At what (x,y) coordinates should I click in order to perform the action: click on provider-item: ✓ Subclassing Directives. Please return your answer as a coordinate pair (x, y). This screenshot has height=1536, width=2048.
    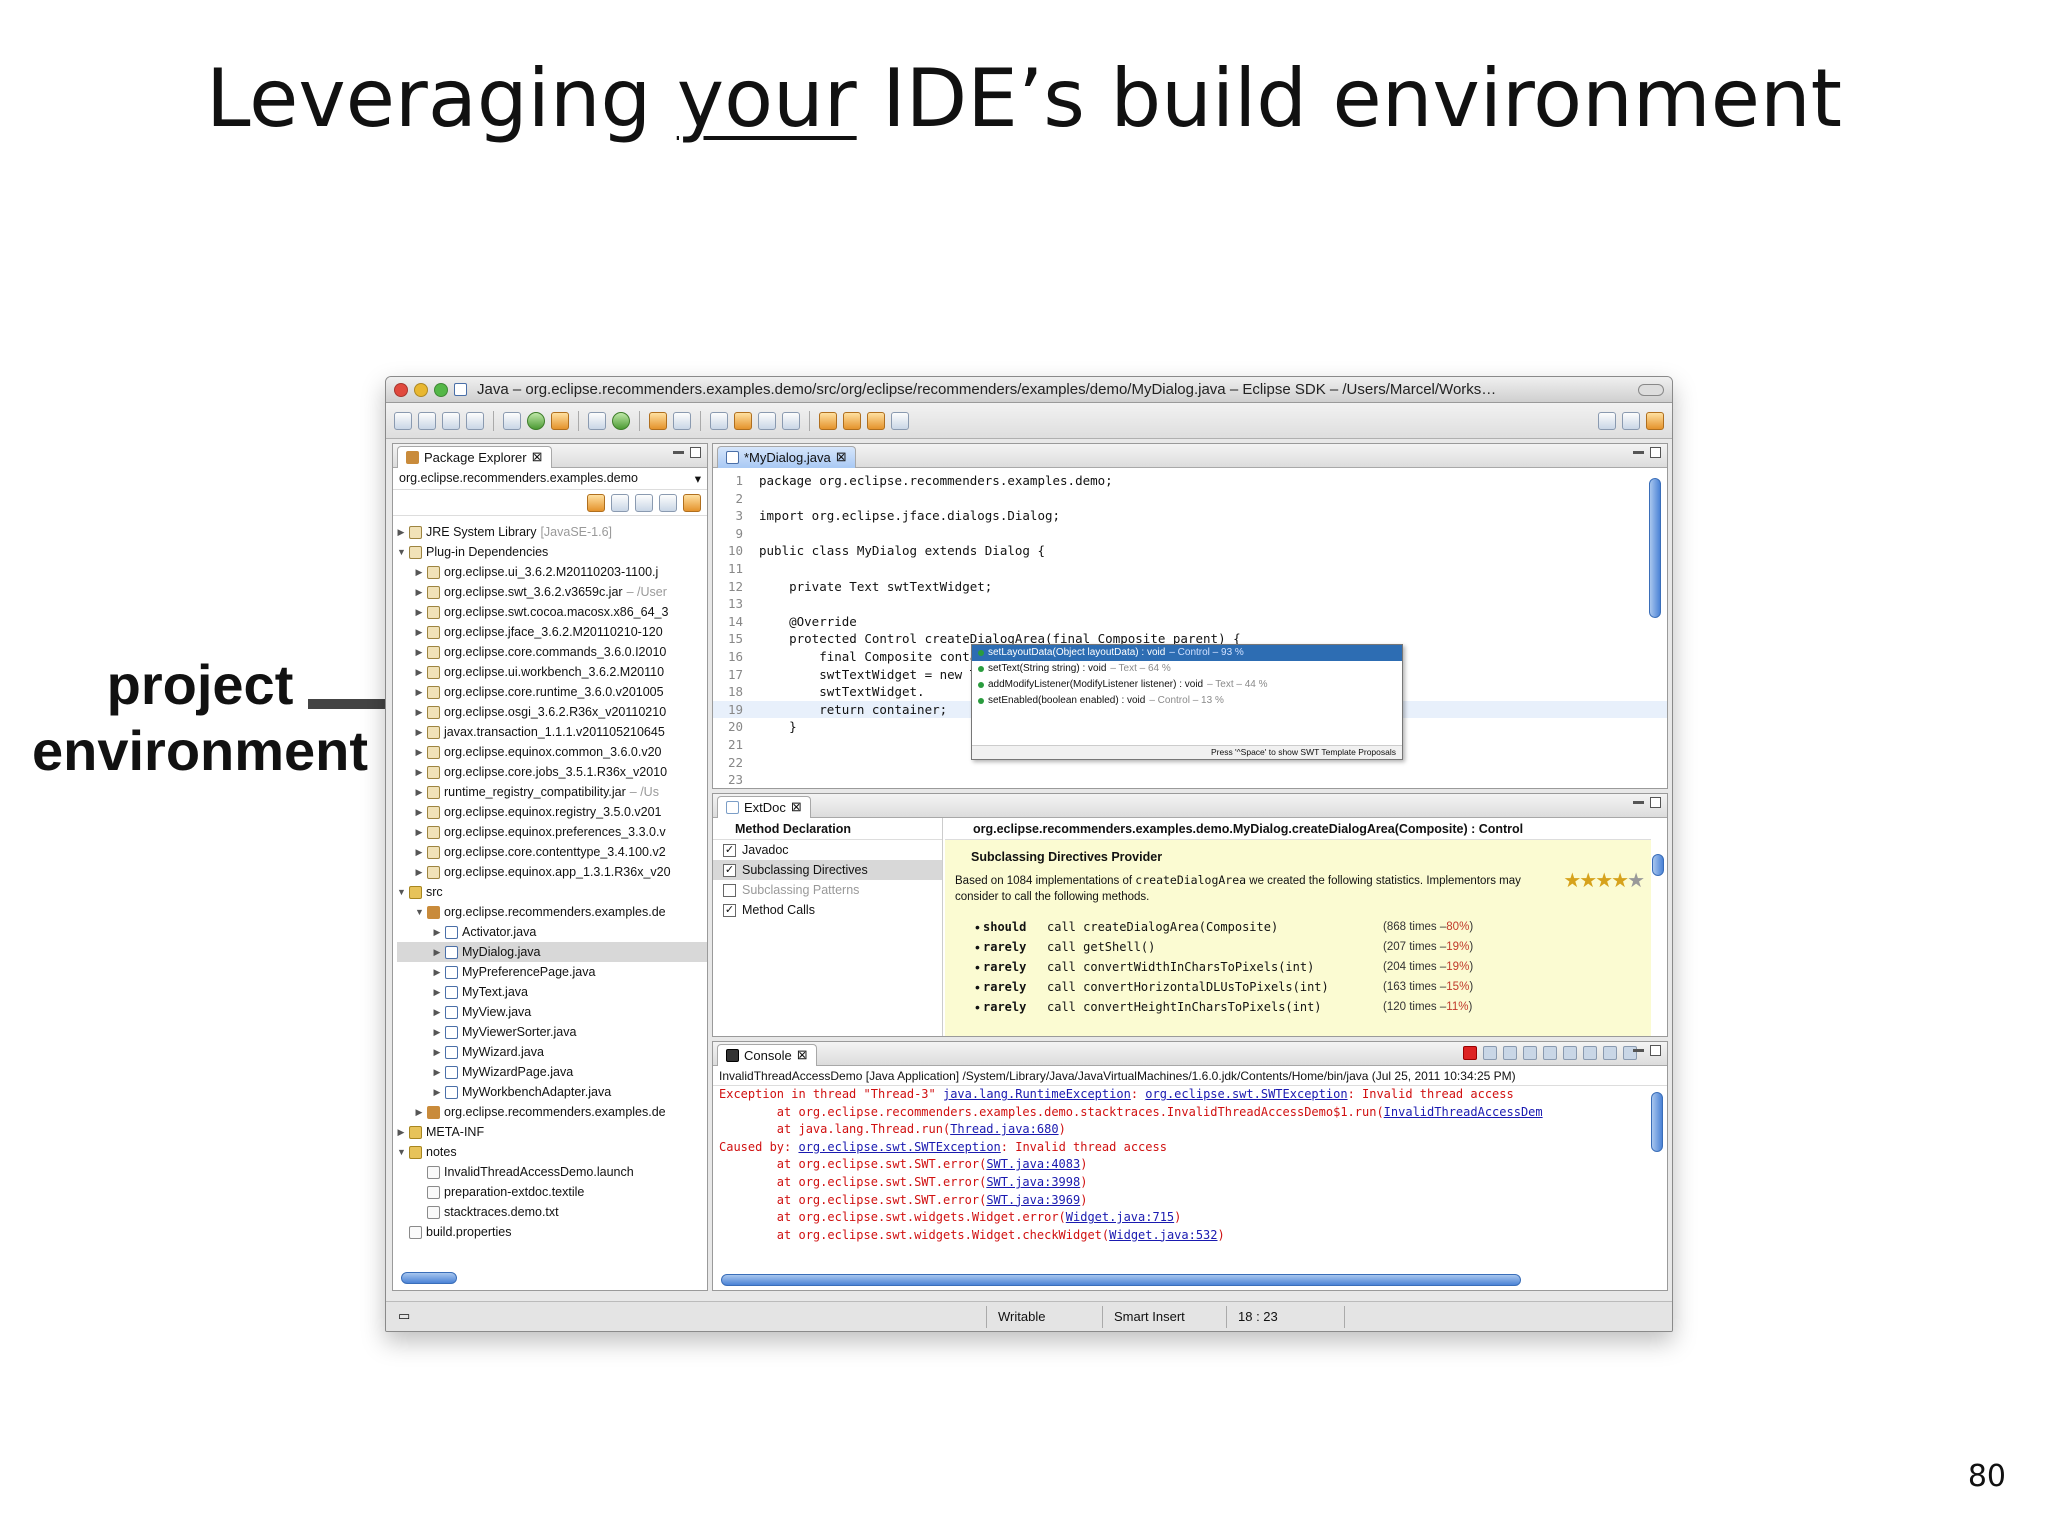
    Looking at the image, I should click on (827, 870).